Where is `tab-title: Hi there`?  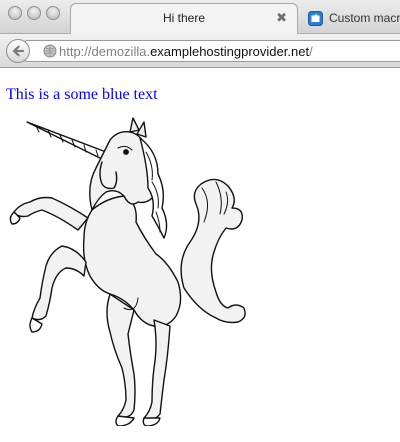
tab-title: Hi there is located at coordinates (184, 18).